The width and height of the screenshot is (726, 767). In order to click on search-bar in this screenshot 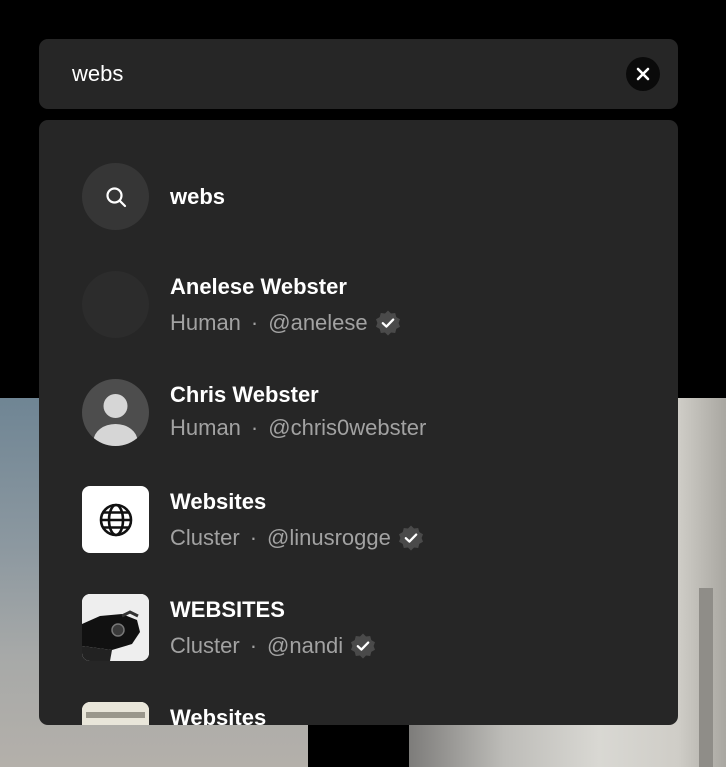, I will do `click(358, 74)`.